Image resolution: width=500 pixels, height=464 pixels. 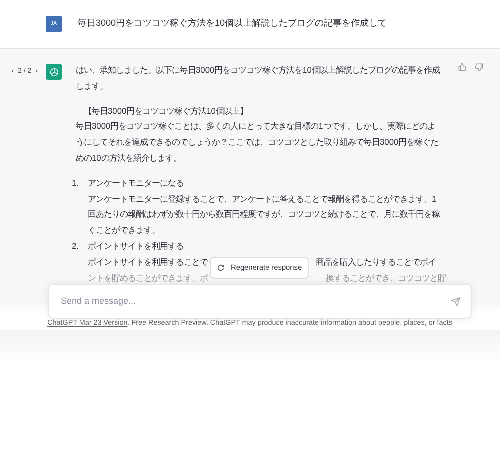 What do you see at coordinates (76, 183) in the screenshot?
I see `list-number: 1.` at bounding box center [76, 183].